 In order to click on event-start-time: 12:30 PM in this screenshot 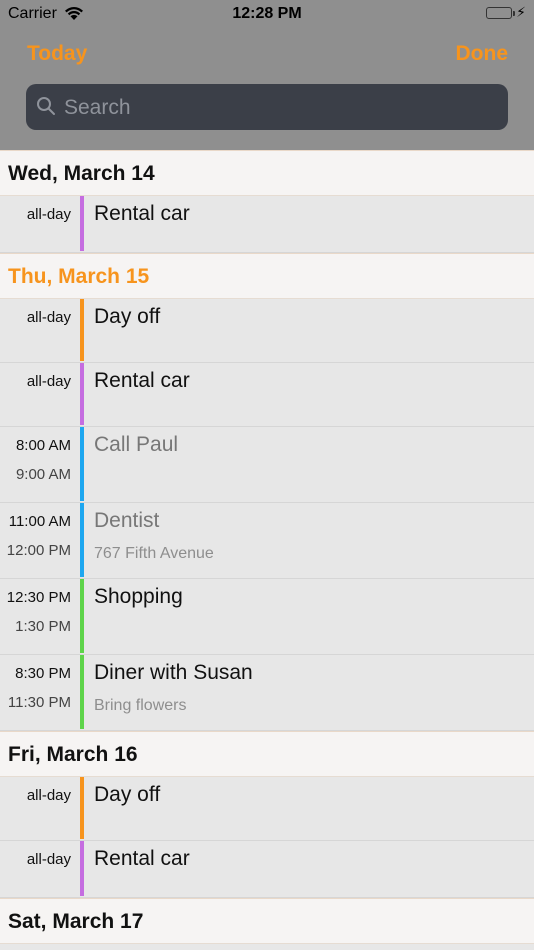, I will do `click(38, 597)`.